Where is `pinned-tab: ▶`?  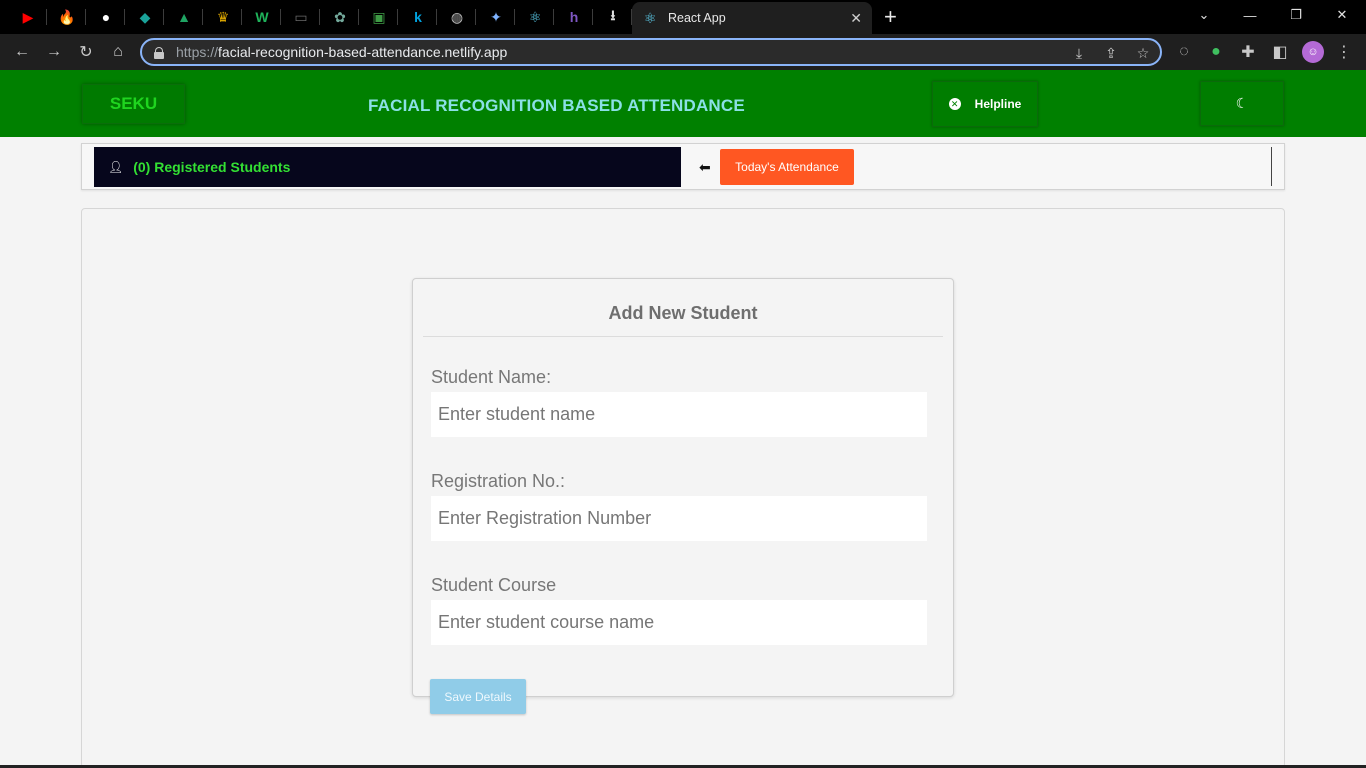 pinned-tab: ▶ is located at coordinates (28, 17).